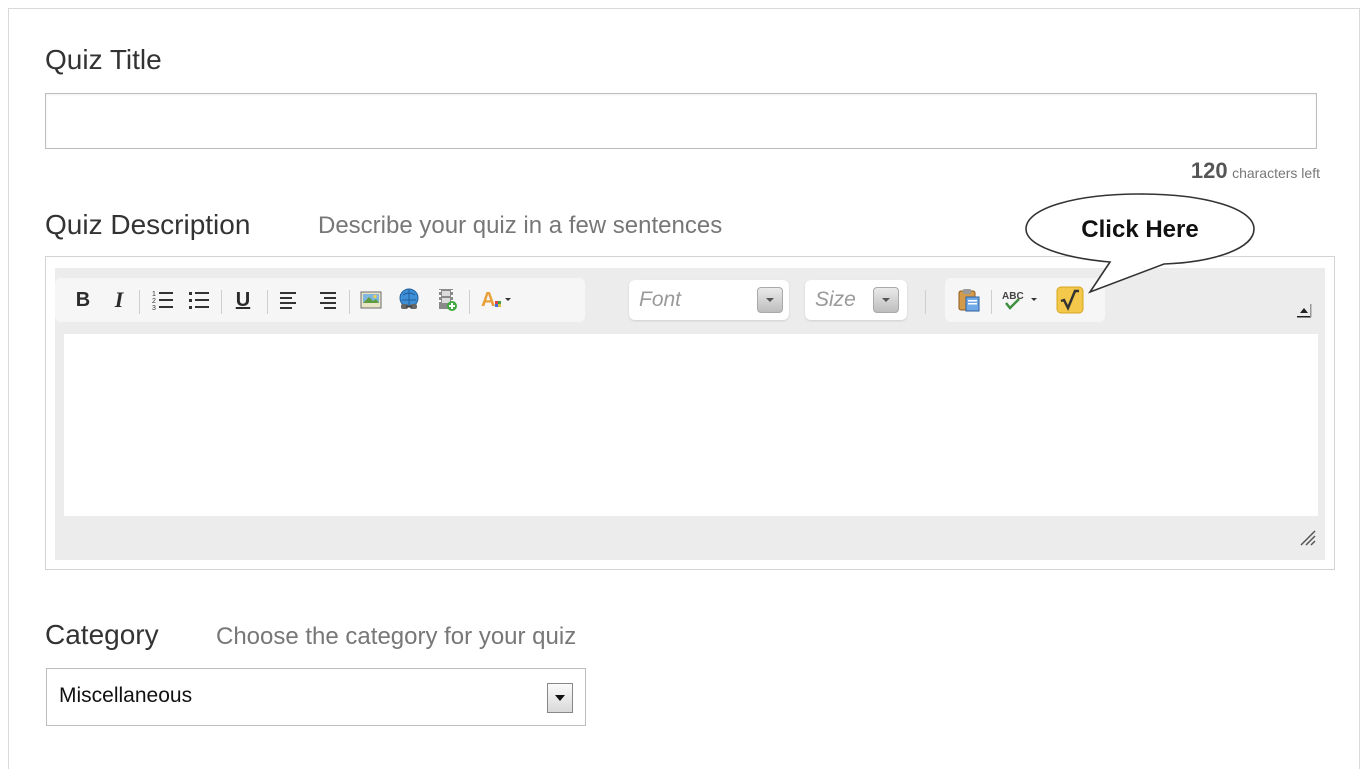  I want to click on link-icon, so click(409, 298).